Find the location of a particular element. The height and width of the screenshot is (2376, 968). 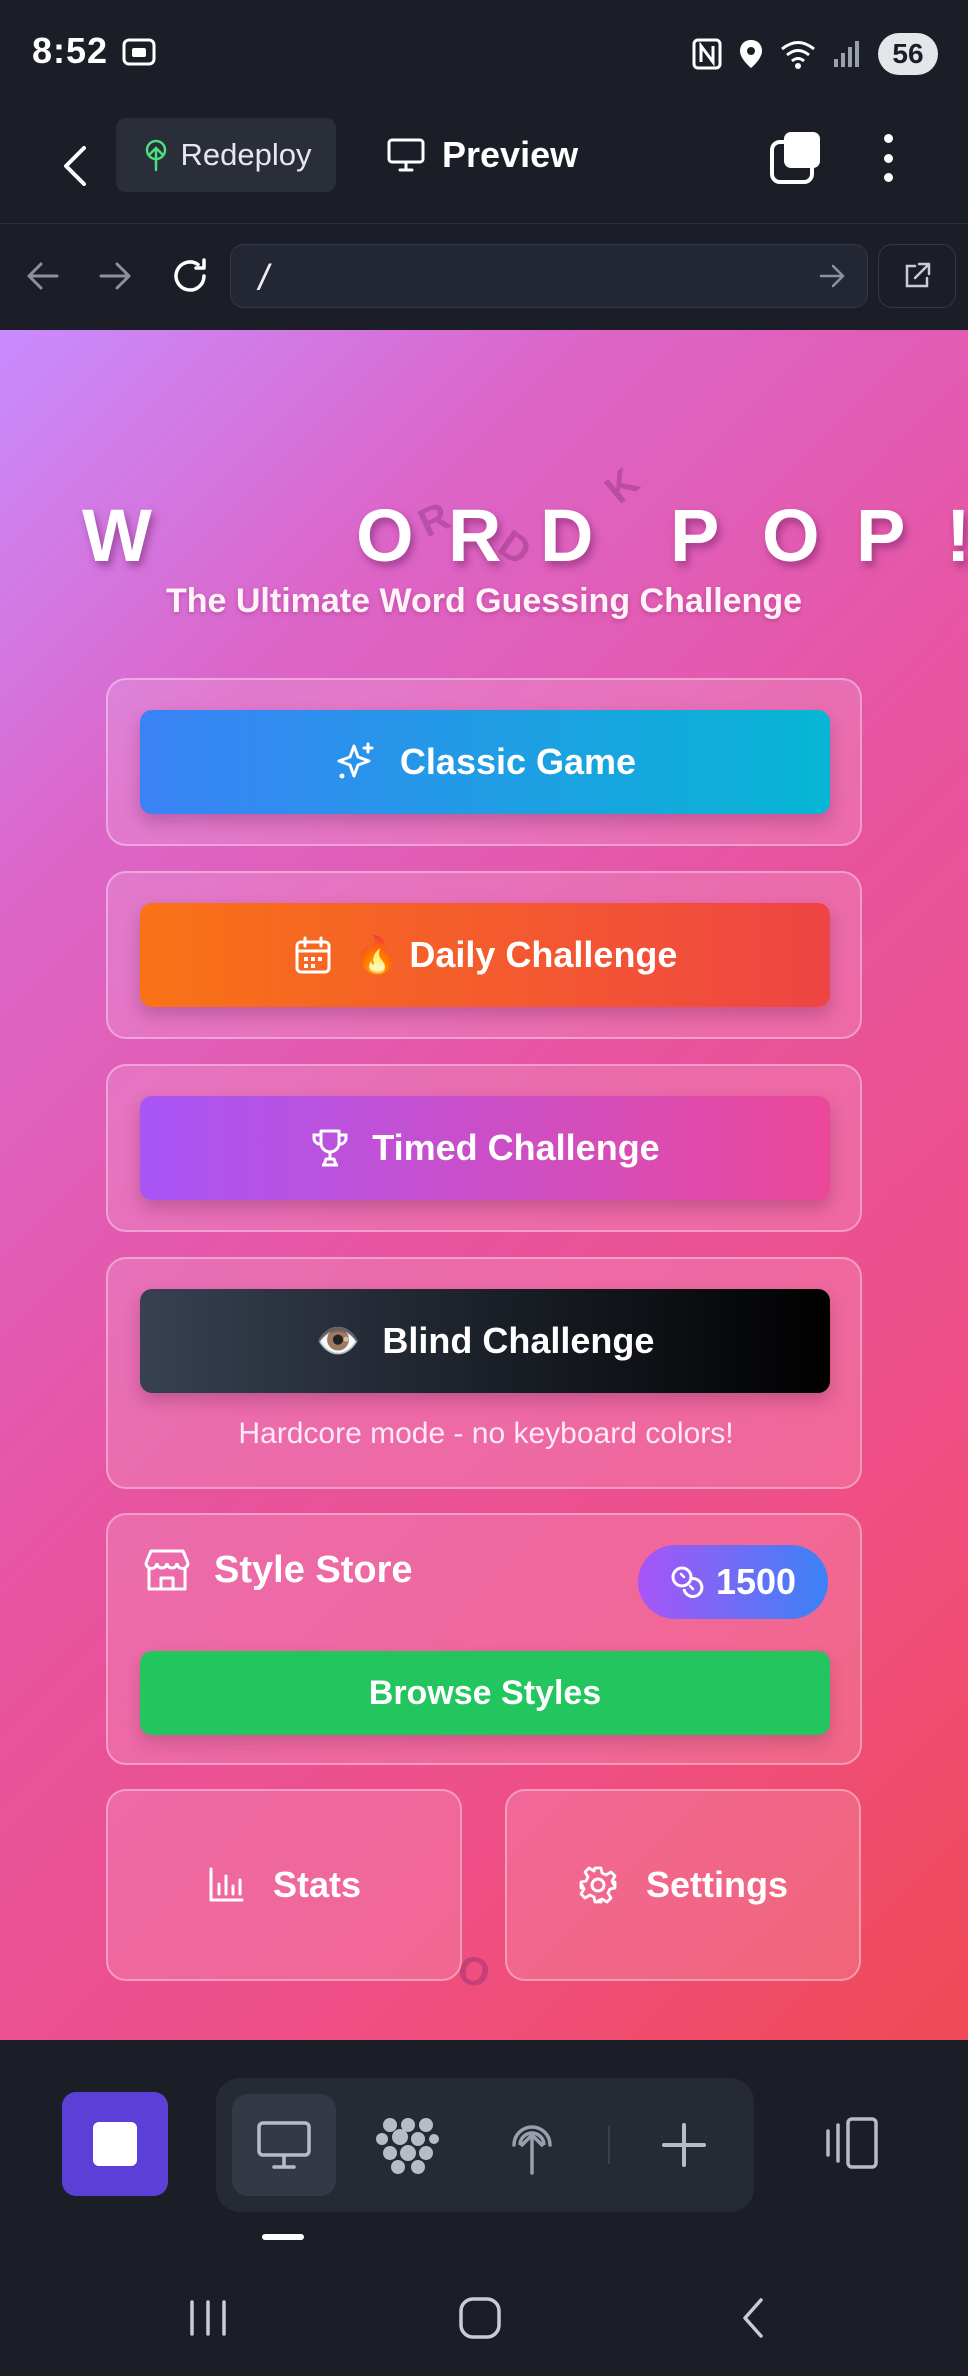

trophy-icon is located at coordinates (330, 1148).